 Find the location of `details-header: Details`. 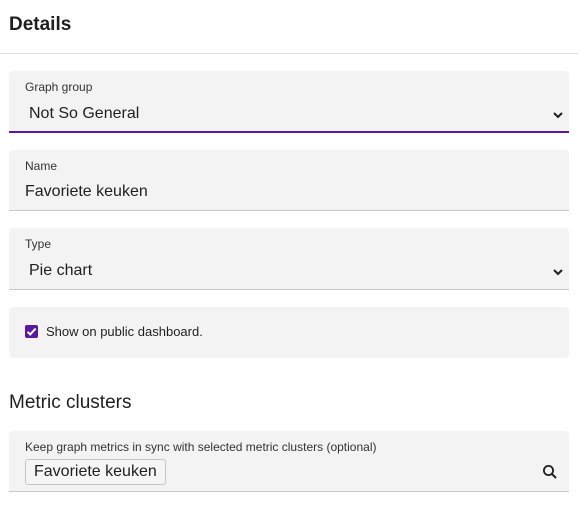

details-header: Details is located at coordinates (289, 27).